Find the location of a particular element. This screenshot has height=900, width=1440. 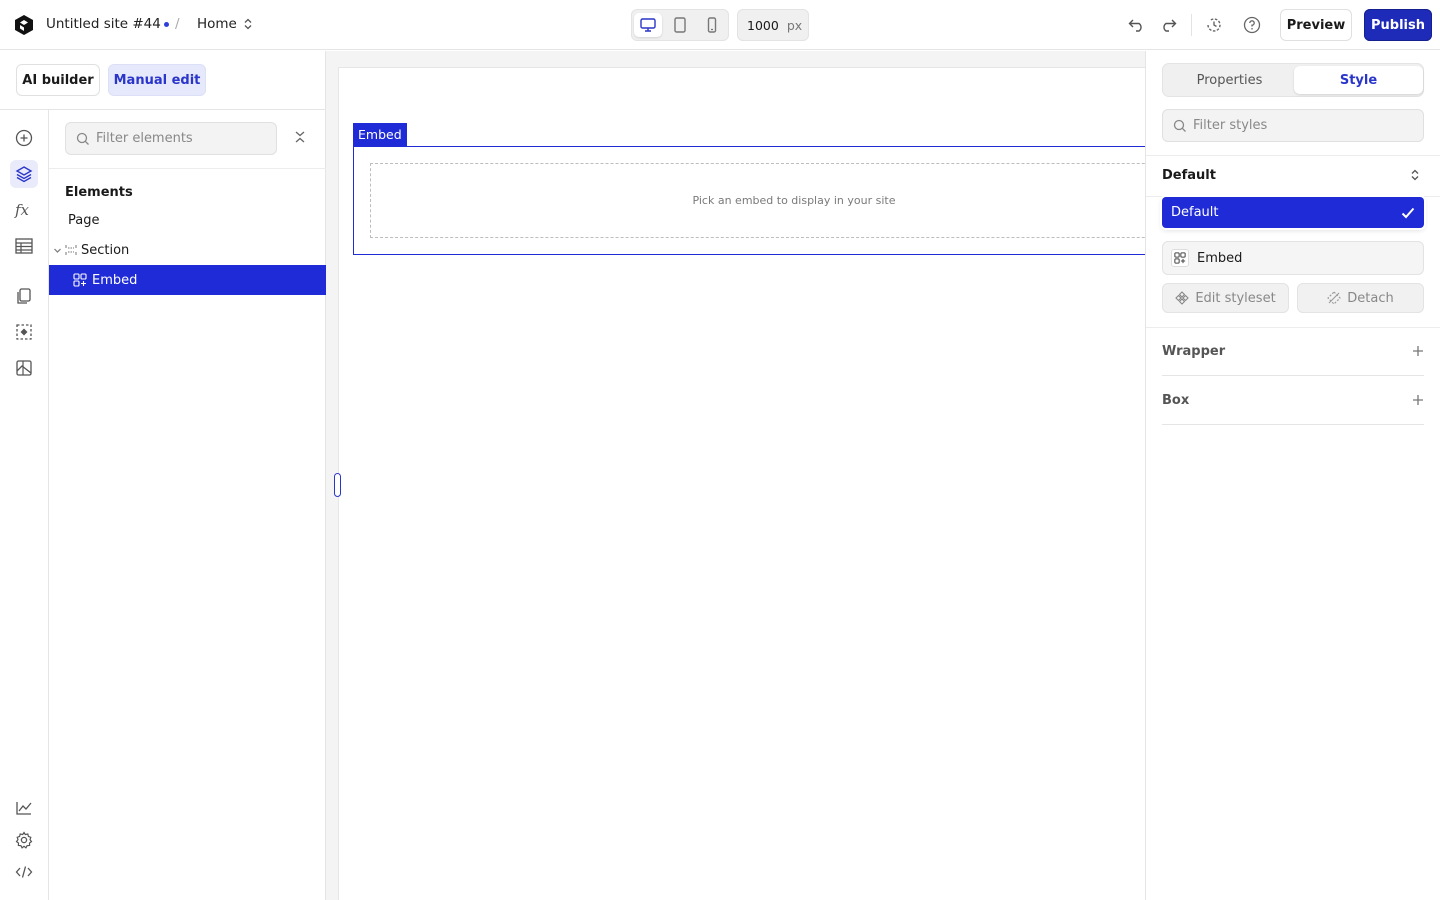

edit-styleset-button: Edit styleset is located at coordinates (1225, 298).